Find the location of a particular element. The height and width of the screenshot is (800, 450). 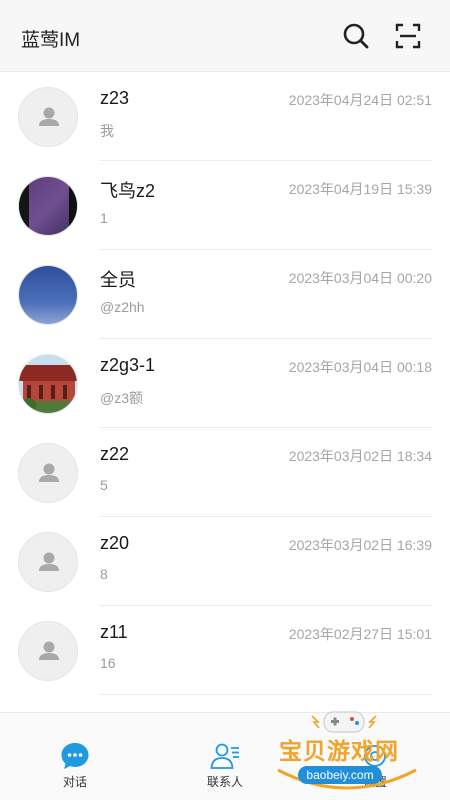

conversation-name: z20 is located at coordinates (115, 543).